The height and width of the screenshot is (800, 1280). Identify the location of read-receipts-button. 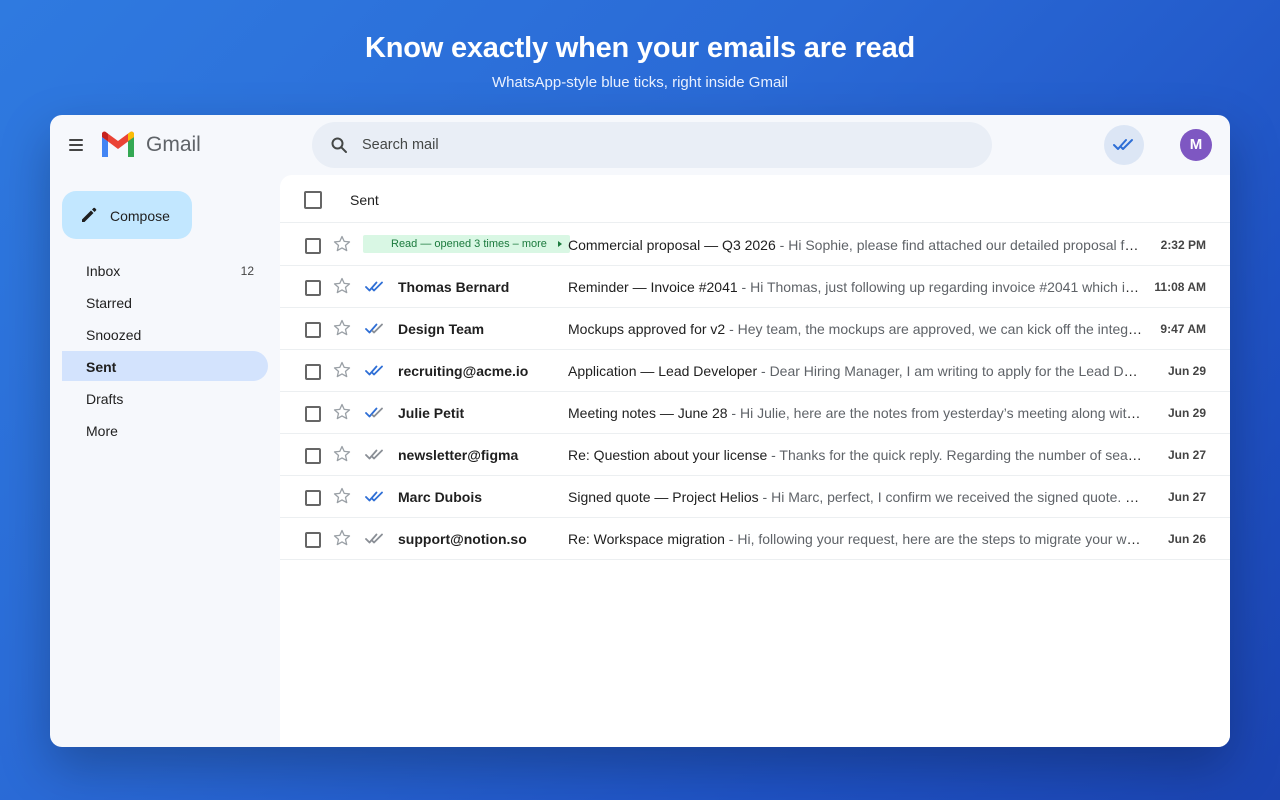
(1124, 145).